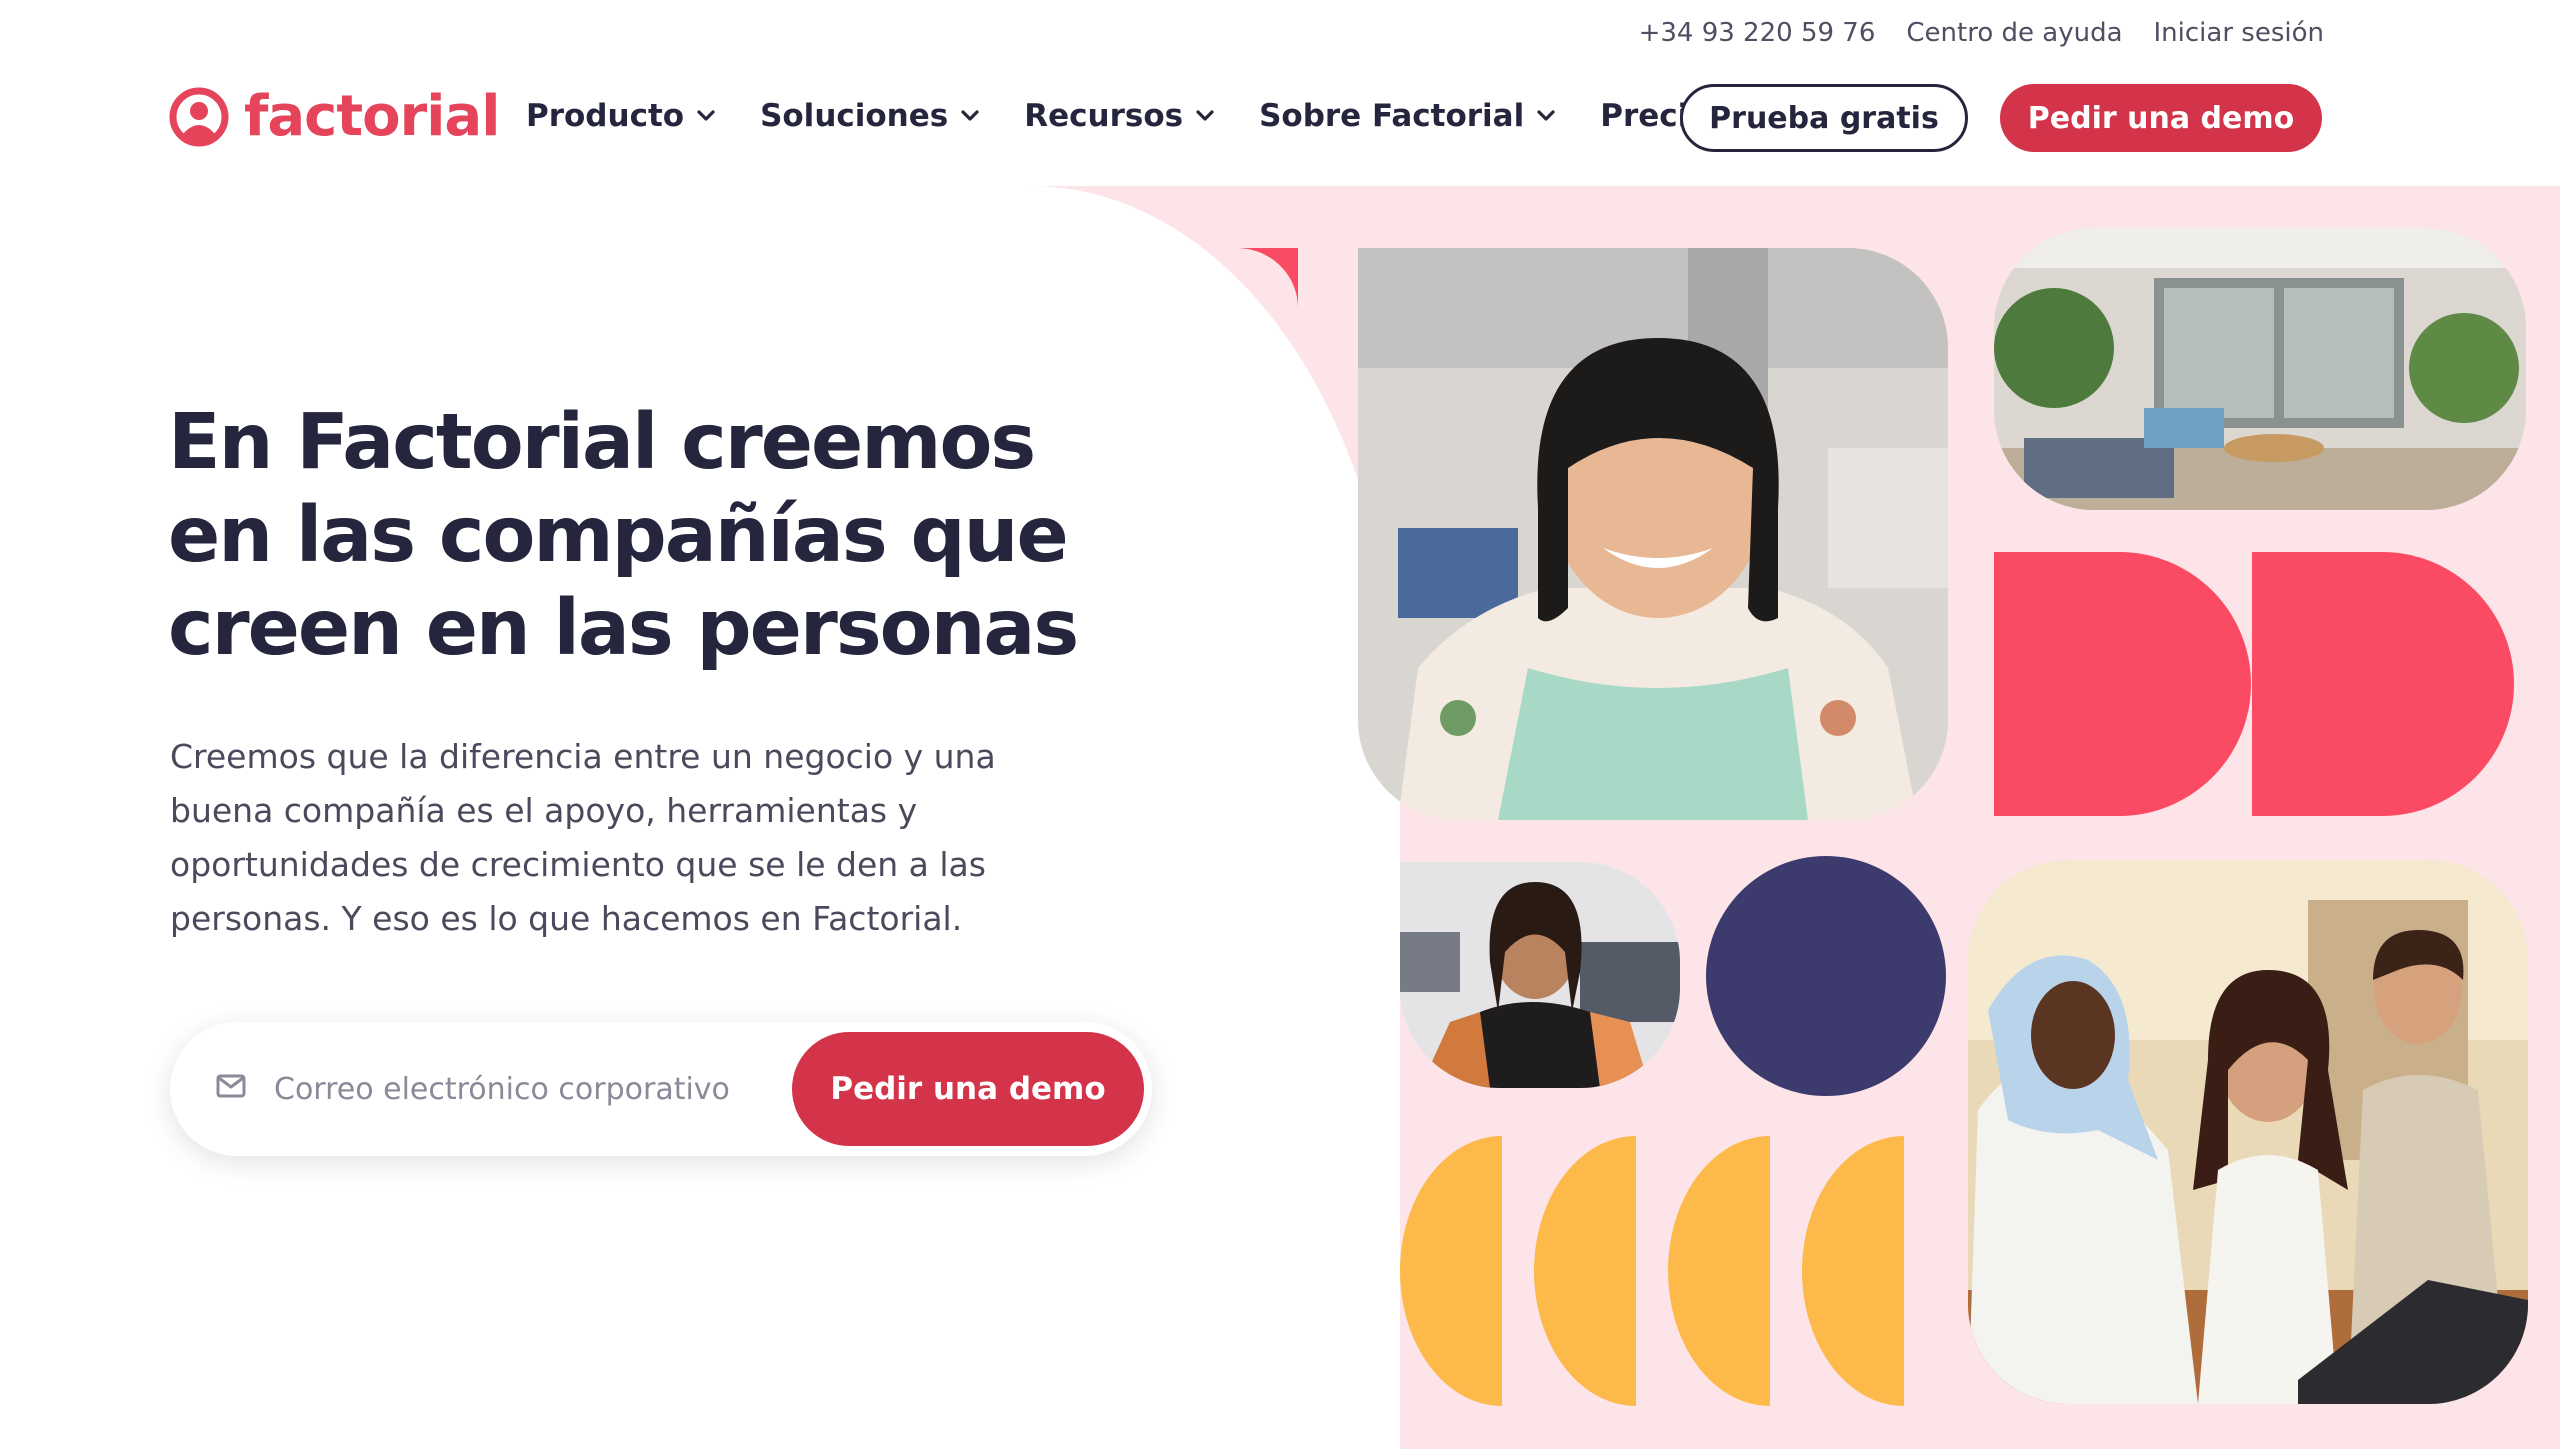 This screenshot has width=2560, height=1449. I want to click on nav-item-producto: Producto, so click(621, 116).